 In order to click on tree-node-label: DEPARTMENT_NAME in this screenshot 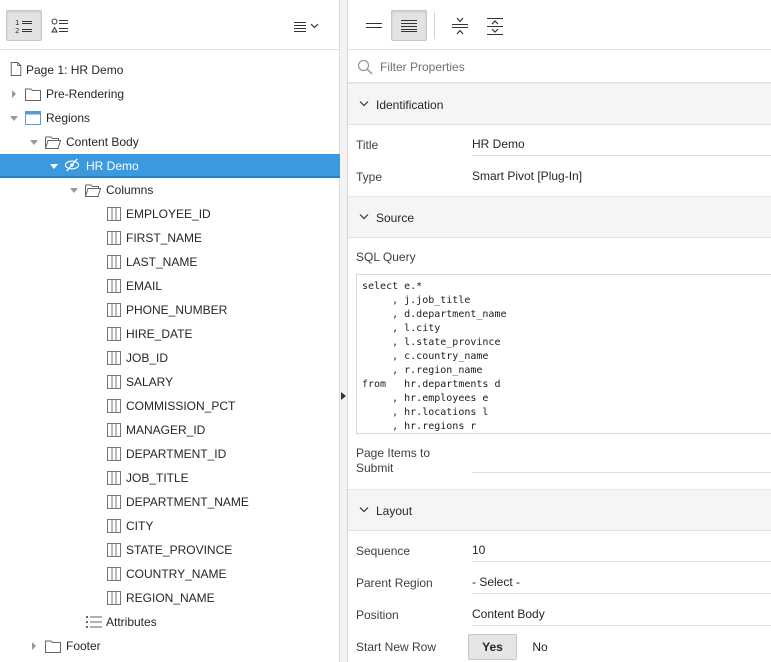, I will do `click(187, 502)`.